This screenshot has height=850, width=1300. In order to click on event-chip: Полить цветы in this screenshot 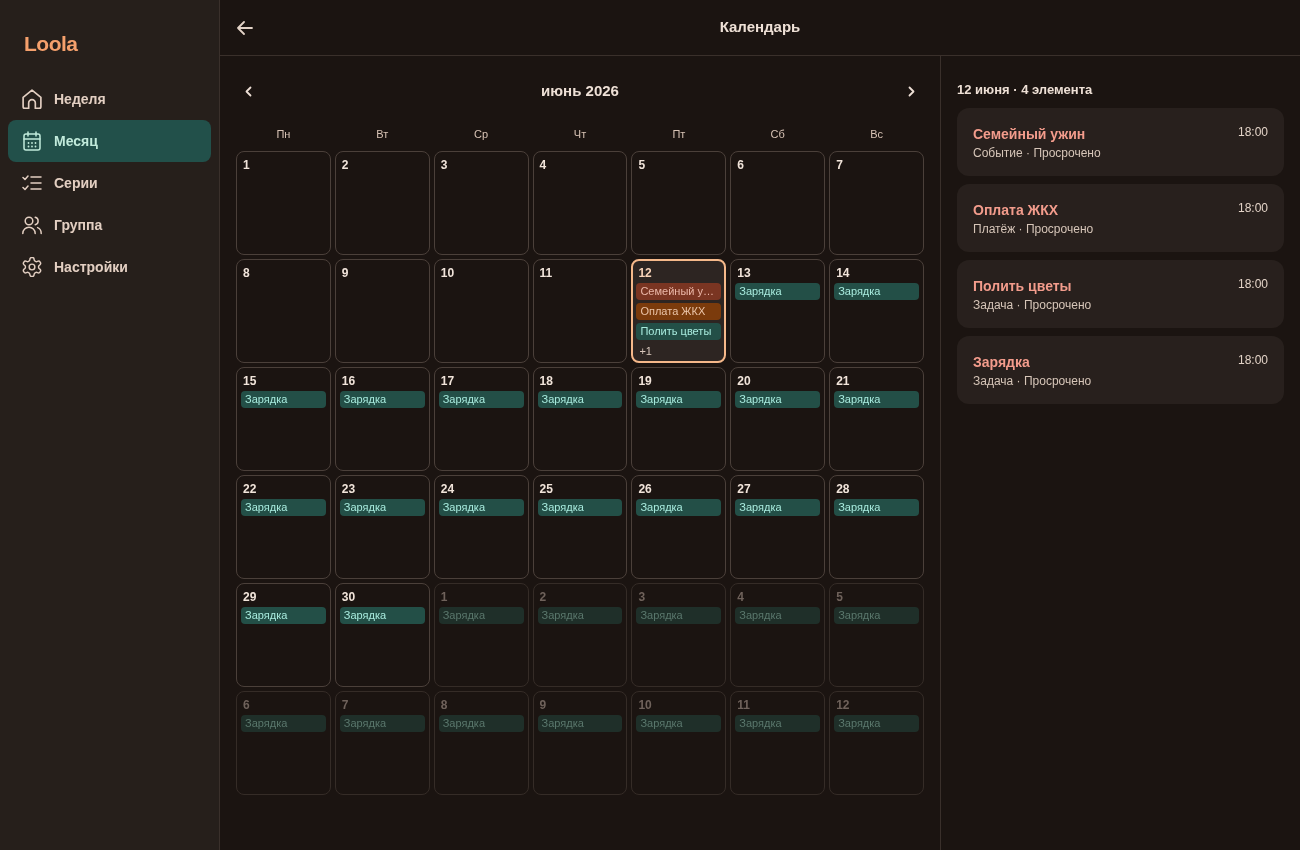, I will do `click(679, 331)`.